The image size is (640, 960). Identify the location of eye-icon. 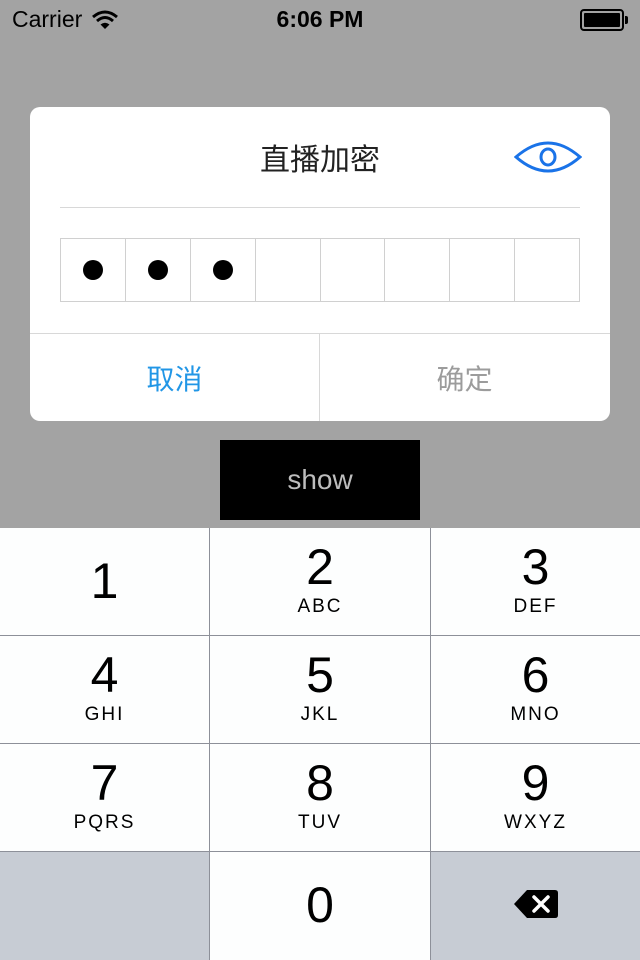
(548, 157).